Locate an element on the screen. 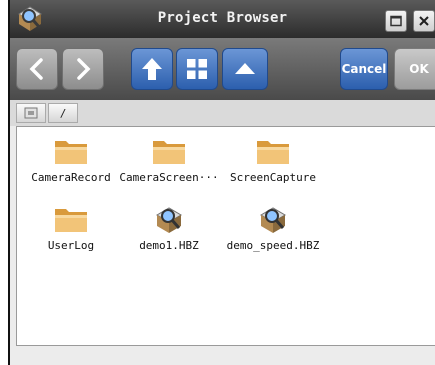  list-item: demo1.HBZ is located at coordinates (169, 227).